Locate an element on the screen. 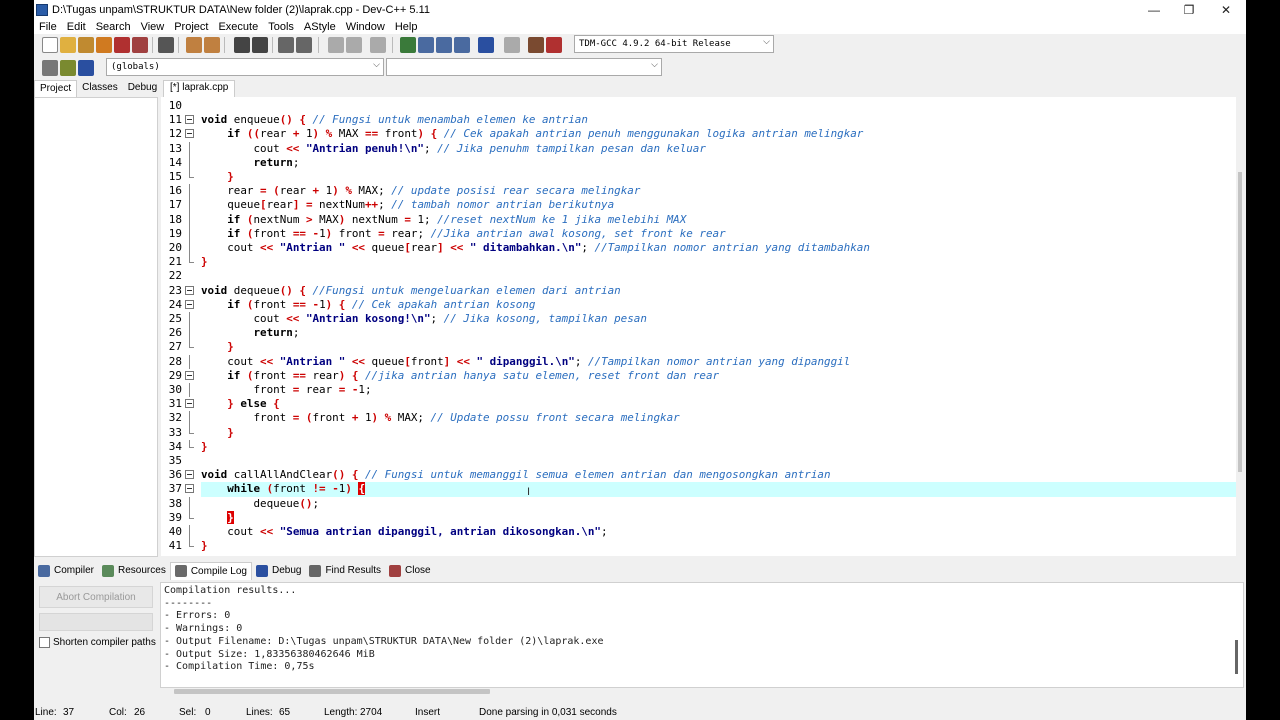 This screenshot has height=720, width=1280. menu-edit: Edit is located at coordinates (76, 27).